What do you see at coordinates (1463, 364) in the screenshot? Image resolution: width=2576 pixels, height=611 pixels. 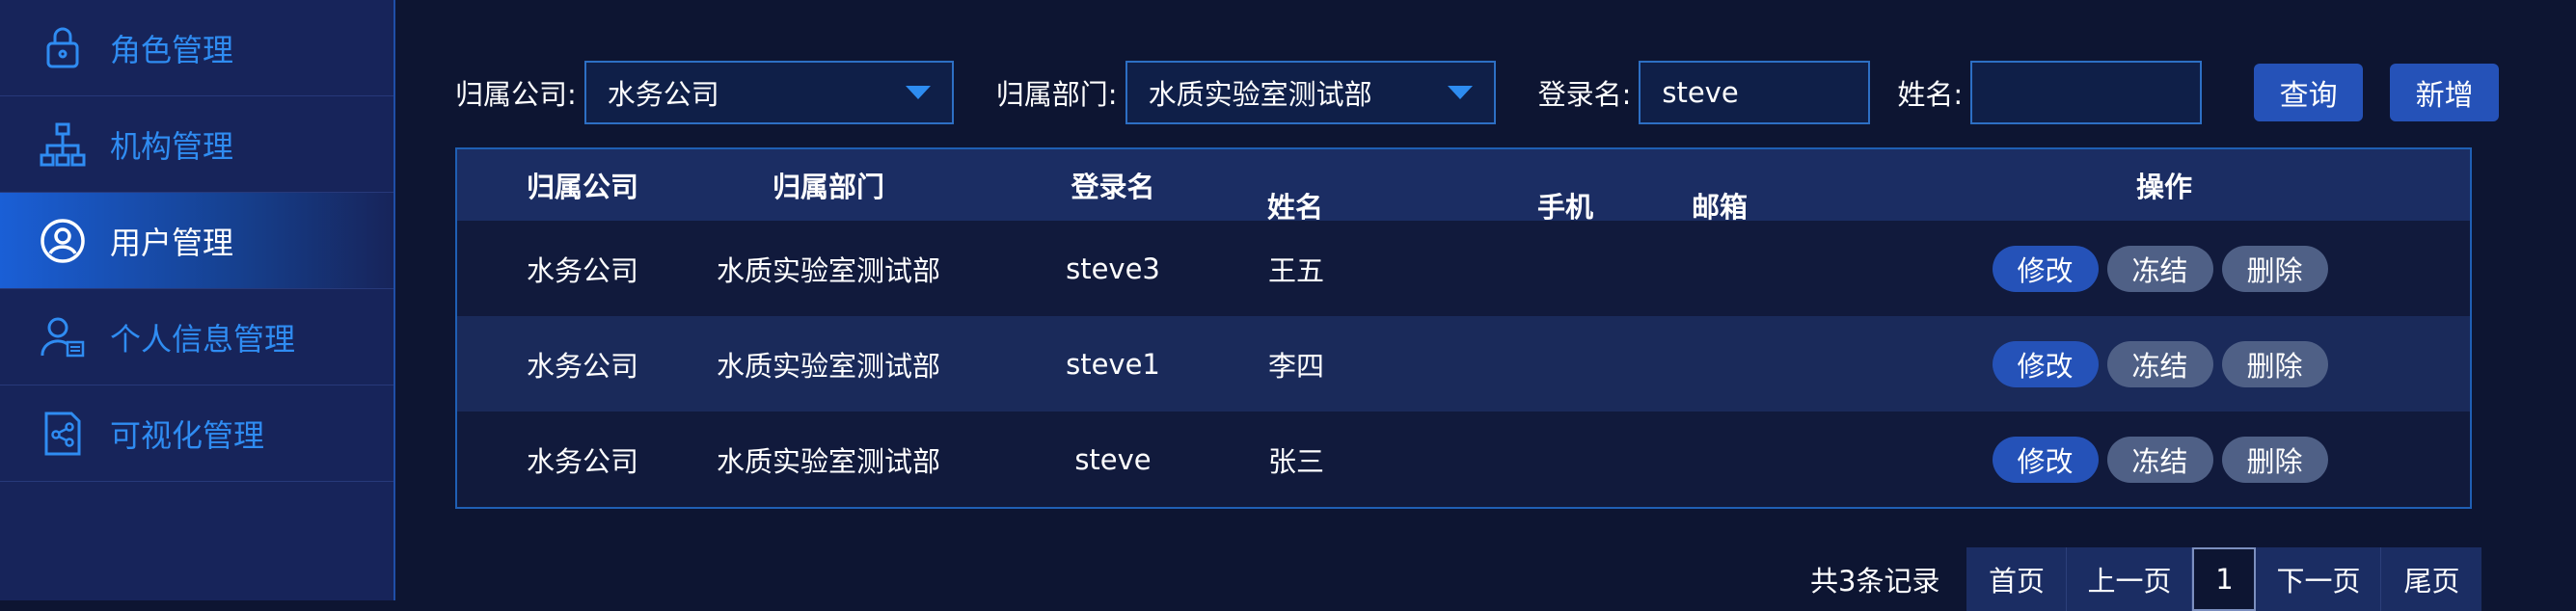 I see `table-row: 水务公司 水质实验室测试部 steve1 李四 修改 冻结 删除` at bounding box center [1463, 364].